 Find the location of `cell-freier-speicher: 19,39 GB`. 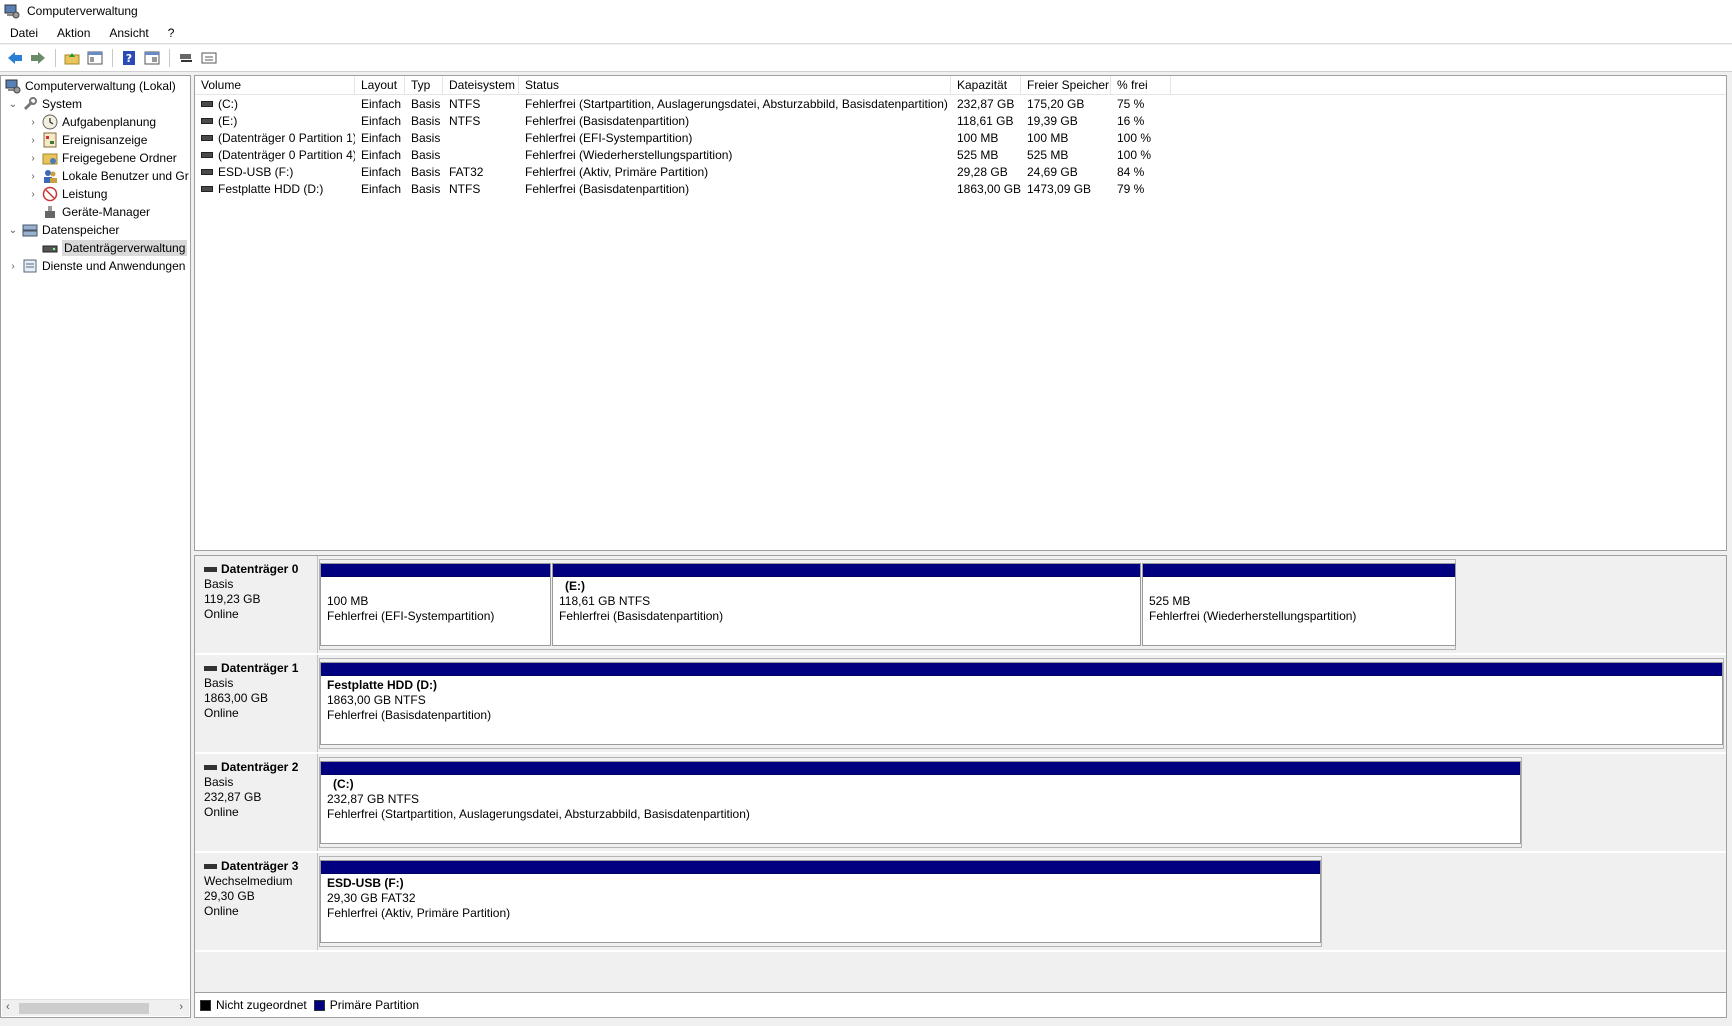

cell-freier-speicher: 19,39 GB is located at coordinates (1052, 121).